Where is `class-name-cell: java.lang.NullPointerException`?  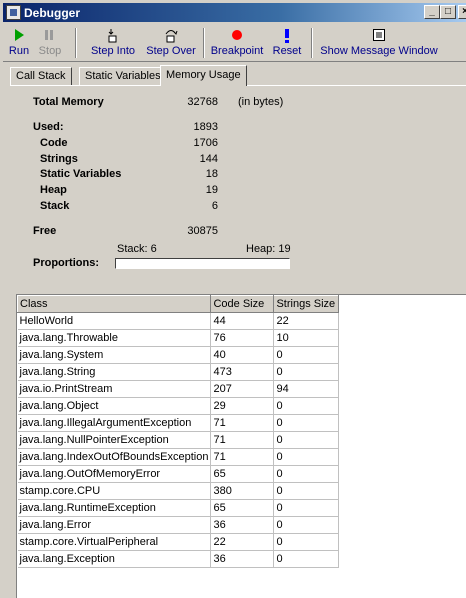
class-name-cell: java.lang.NullPointerException is located at coordinates (114, 440).